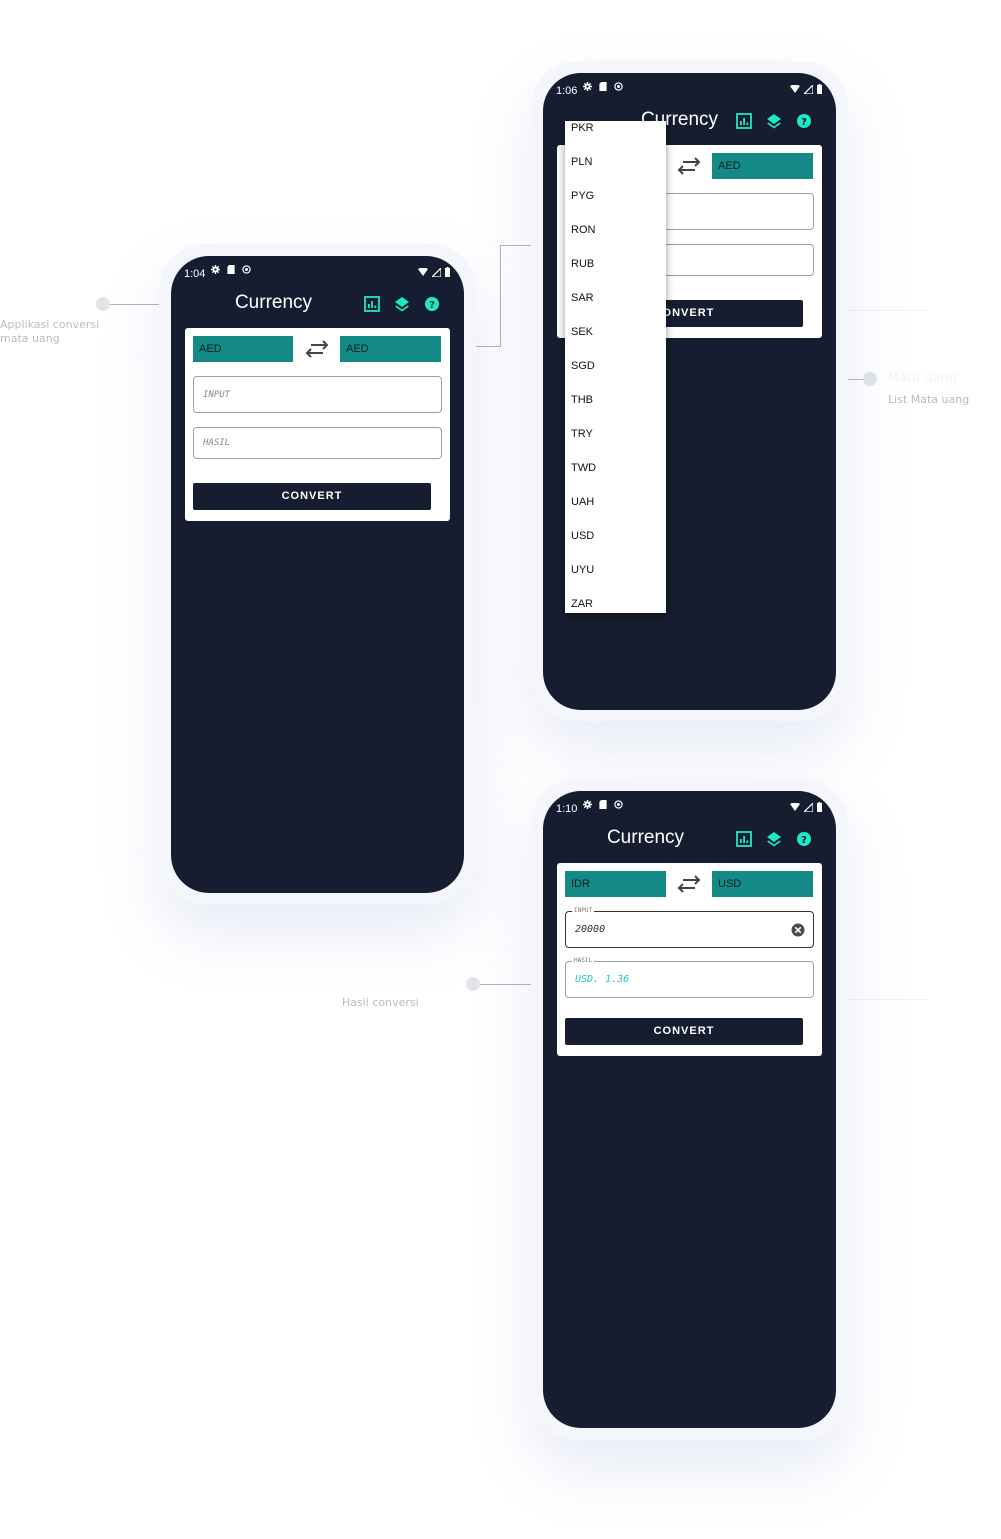 The height and width of the screenshot is (1539, 1001). What do you see at coordinates (583, 468) in the screenshot?
I see `currency-option: TWD` at bounding box center [583, 468].